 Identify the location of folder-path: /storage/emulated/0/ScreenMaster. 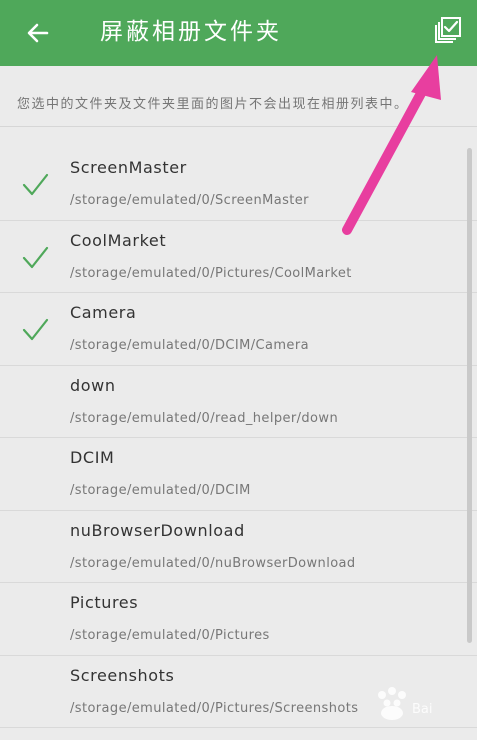
(189, 200).